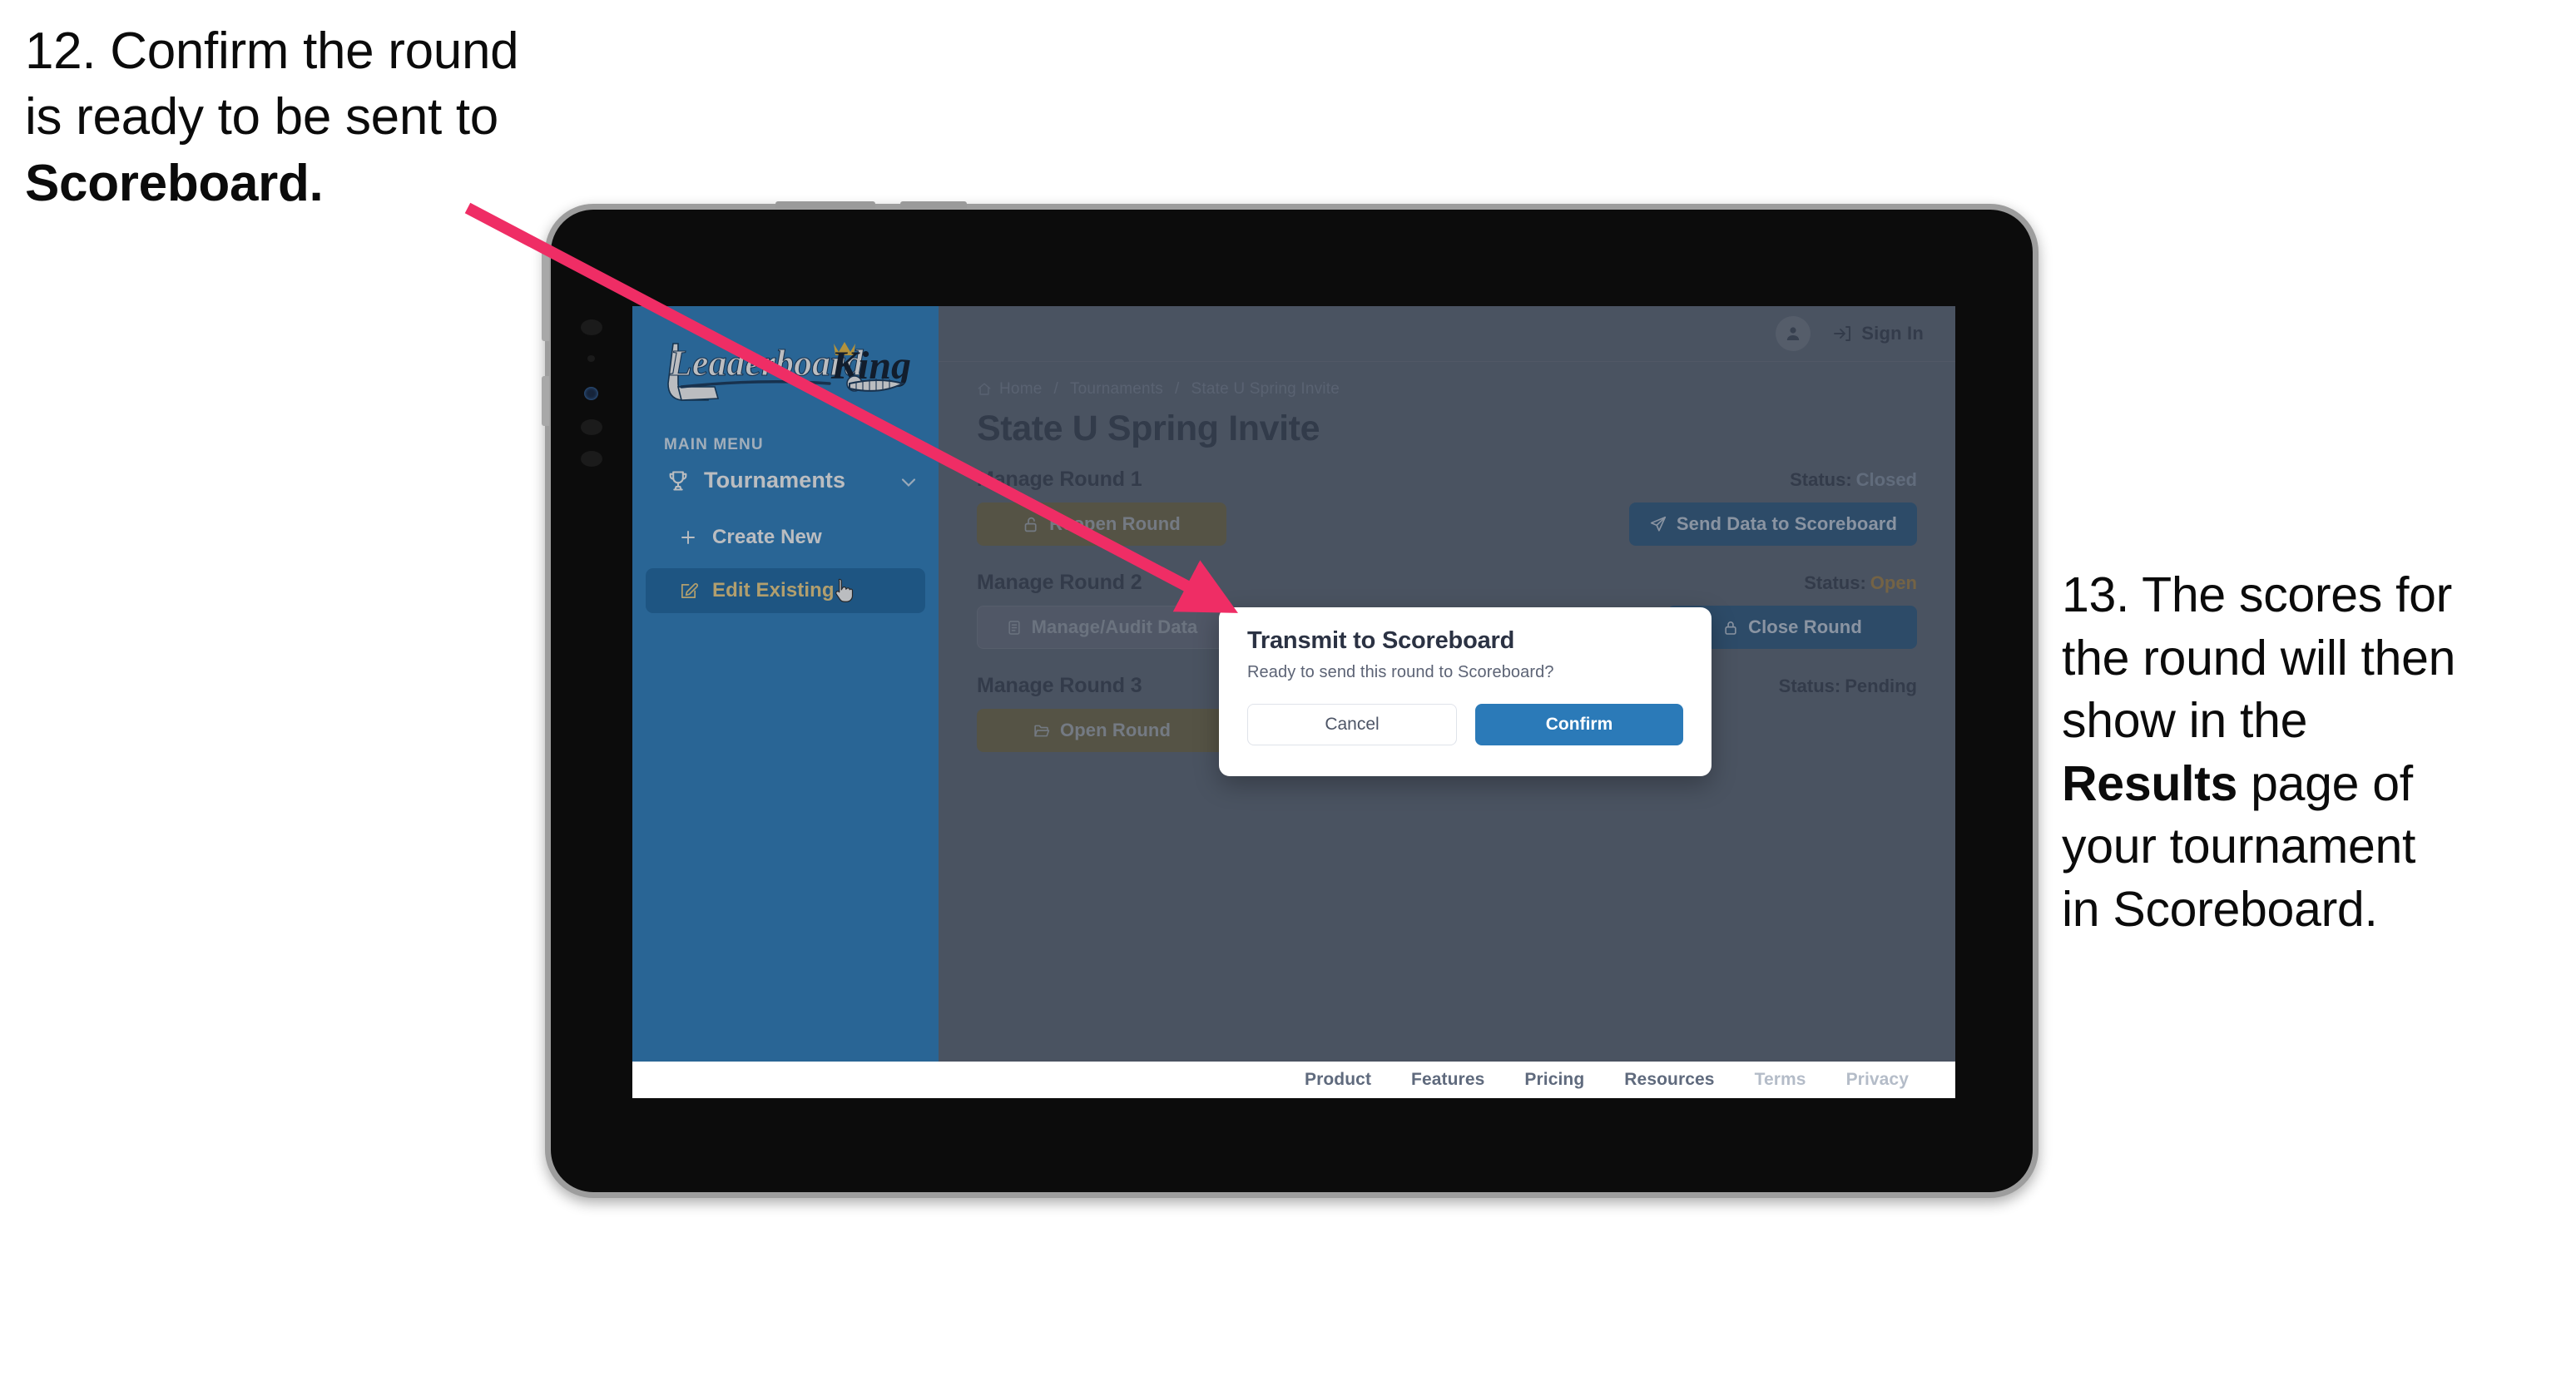 The height and width of the screenshot is (1386, 2576). What do you see at coordinates (175, 183) in the screenshot?
I see `annotation-step-12-bold: Scoreboard.` at bounding box center [175, 183].